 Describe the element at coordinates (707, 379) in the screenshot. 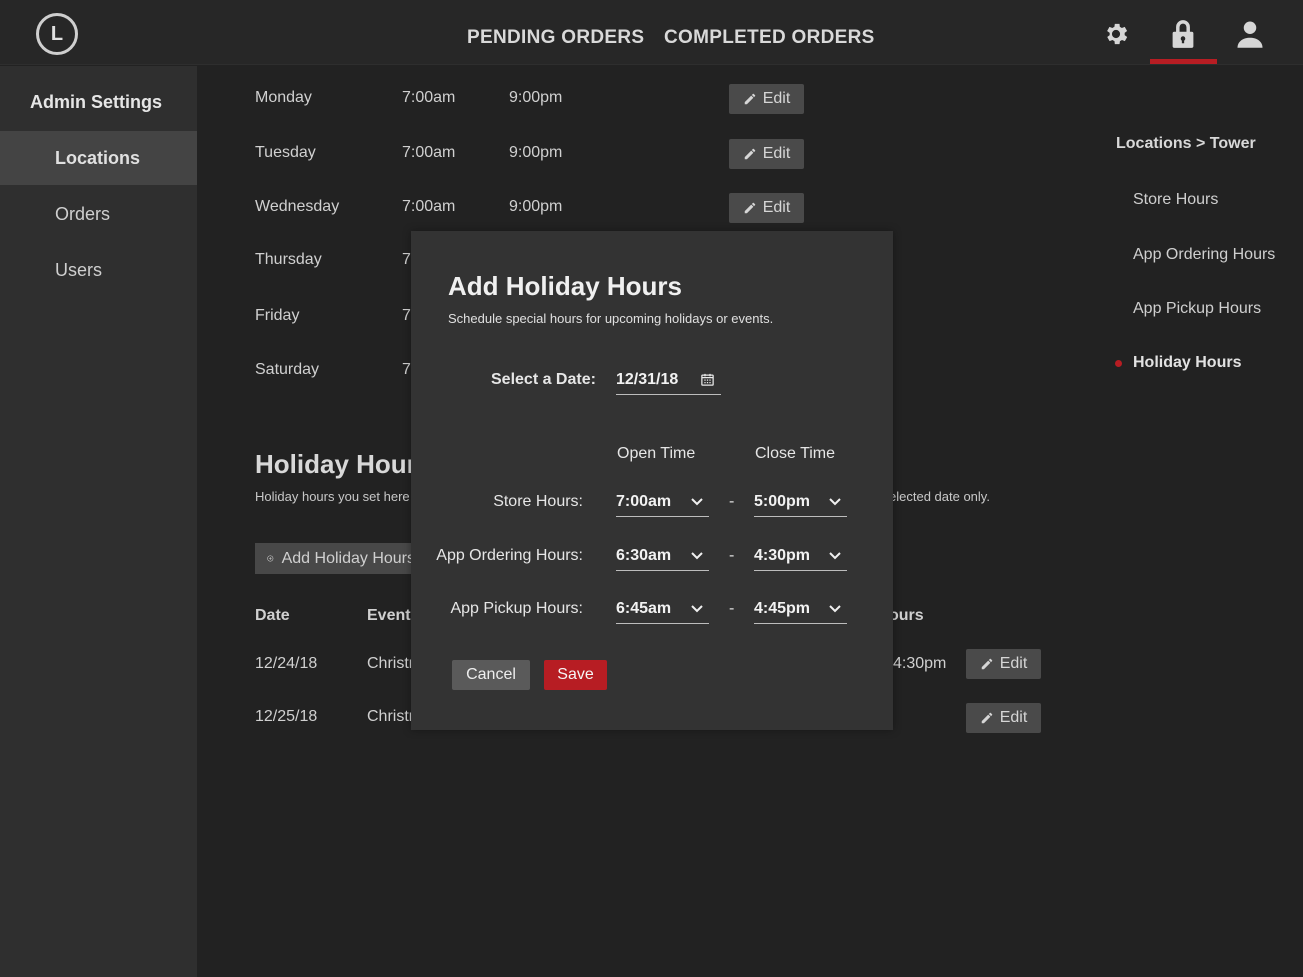

I see `calendar-icon` at that location.